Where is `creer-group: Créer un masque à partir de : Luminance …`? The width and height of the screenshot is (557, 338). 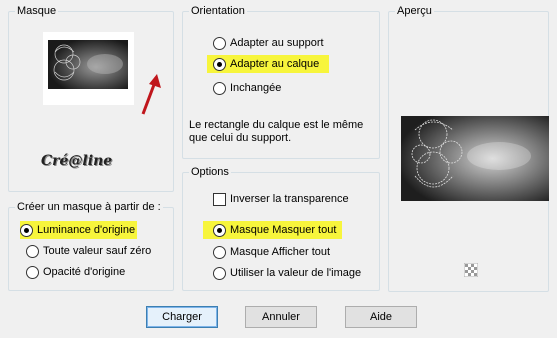
creer-group: Créer un masque à partir de : Luminance … is located at coordinates (91, 245).